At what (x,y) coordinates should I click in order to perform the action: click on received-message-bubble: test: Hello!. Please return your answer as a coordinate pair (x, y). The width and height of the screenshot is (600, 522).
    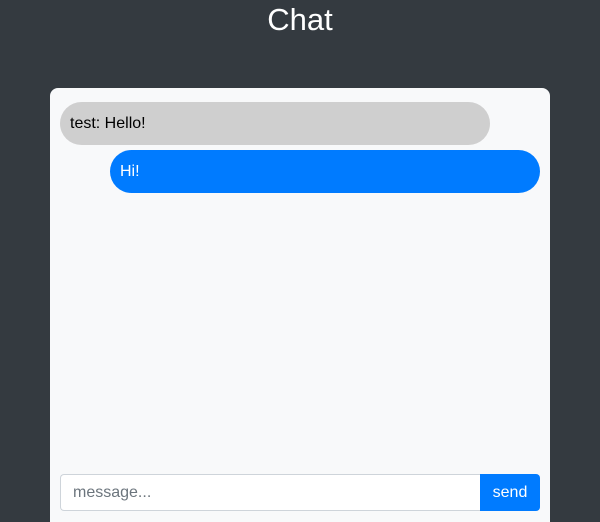
    Looking at the image, I should click on (275, 123).